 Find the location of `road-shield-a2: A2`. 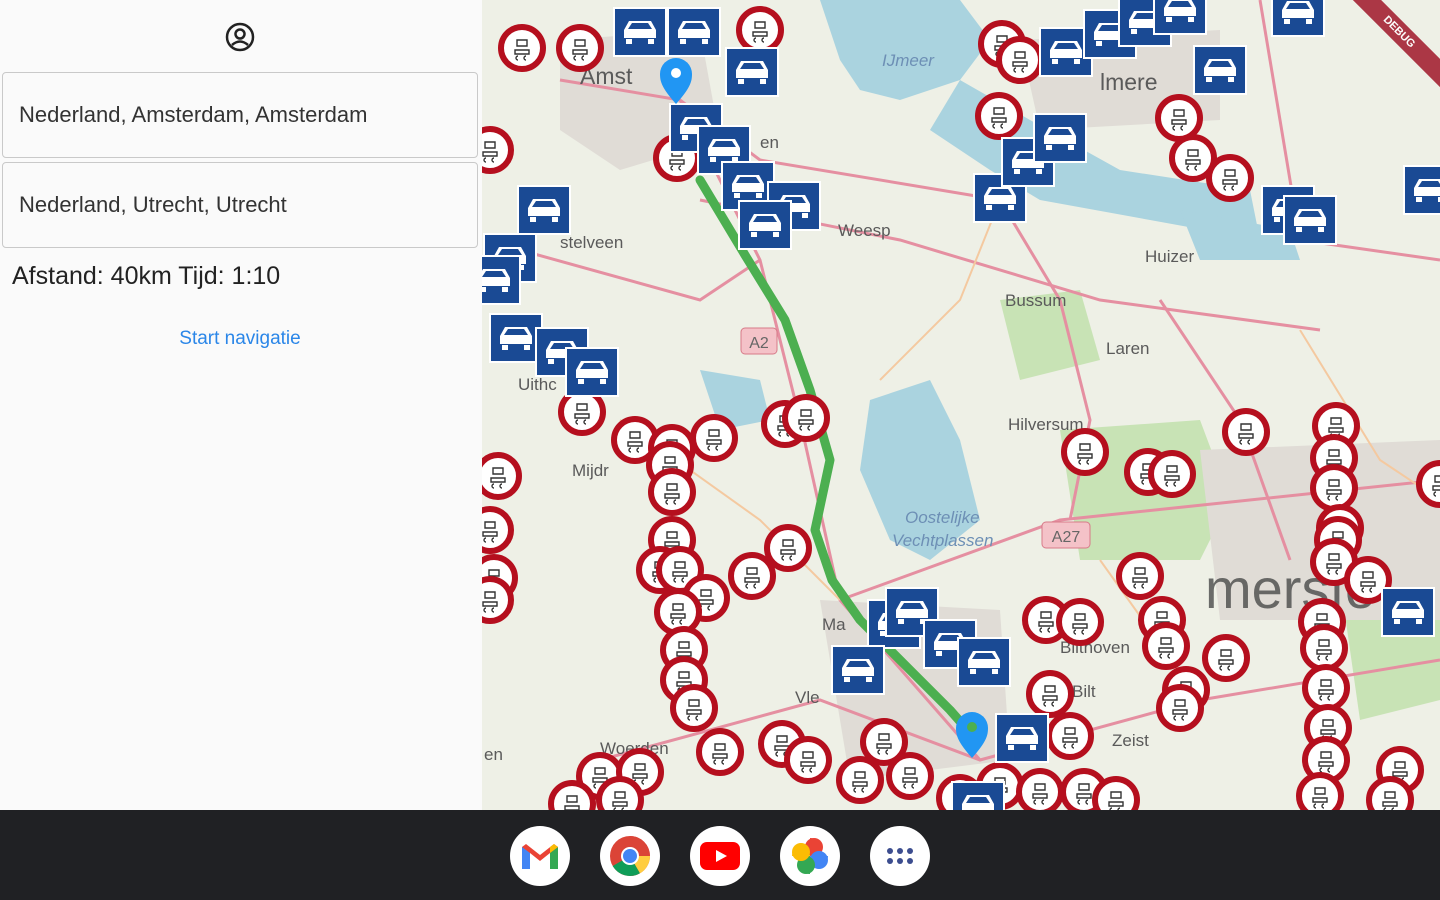

road-shield-a2: A2 is located at coordinates (759, 341).